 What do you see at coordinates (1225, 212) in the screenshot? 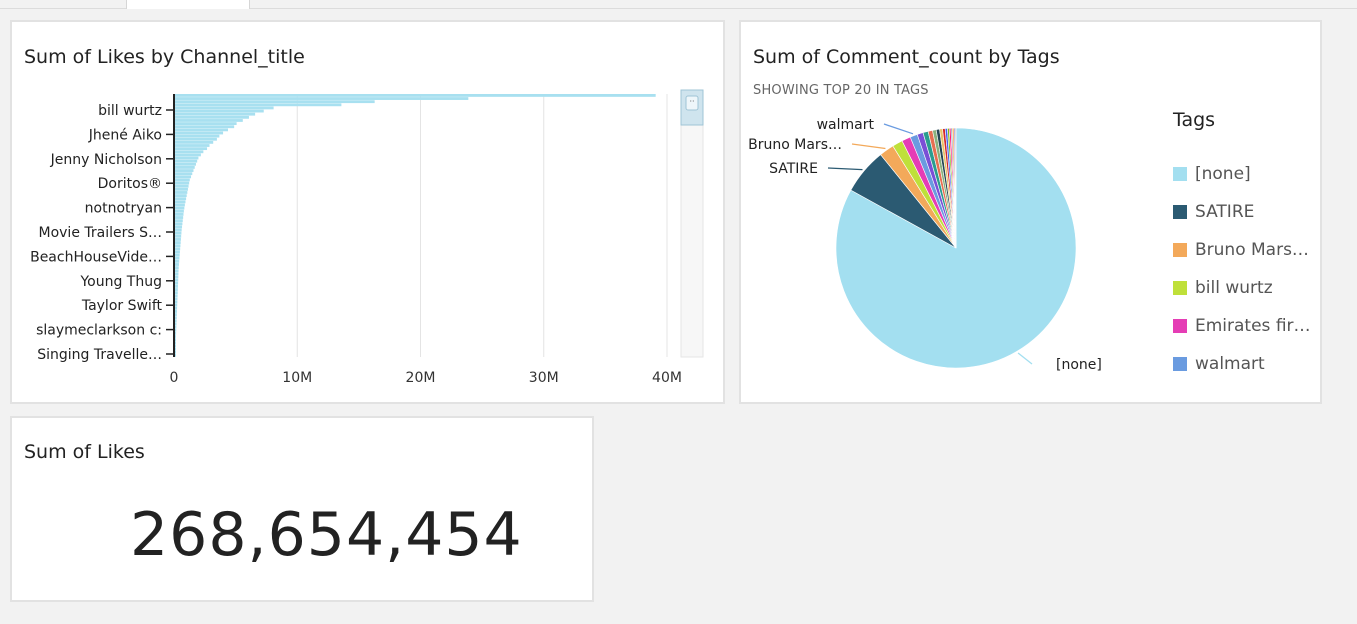
I see `legend-label: SATIRE` at bounding box center [1225, 212].